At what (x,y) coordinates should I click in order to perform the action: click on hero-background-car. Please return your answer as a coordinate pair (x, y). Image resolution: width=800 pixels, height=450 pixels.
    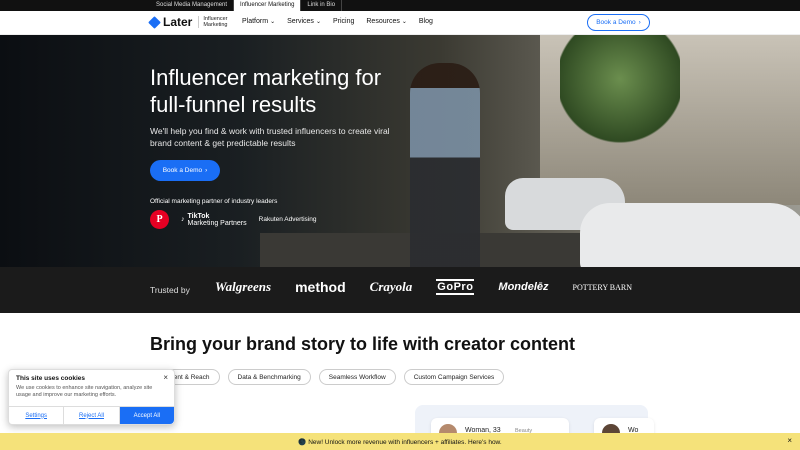
    Looking at the image, I should click on (690, 235).